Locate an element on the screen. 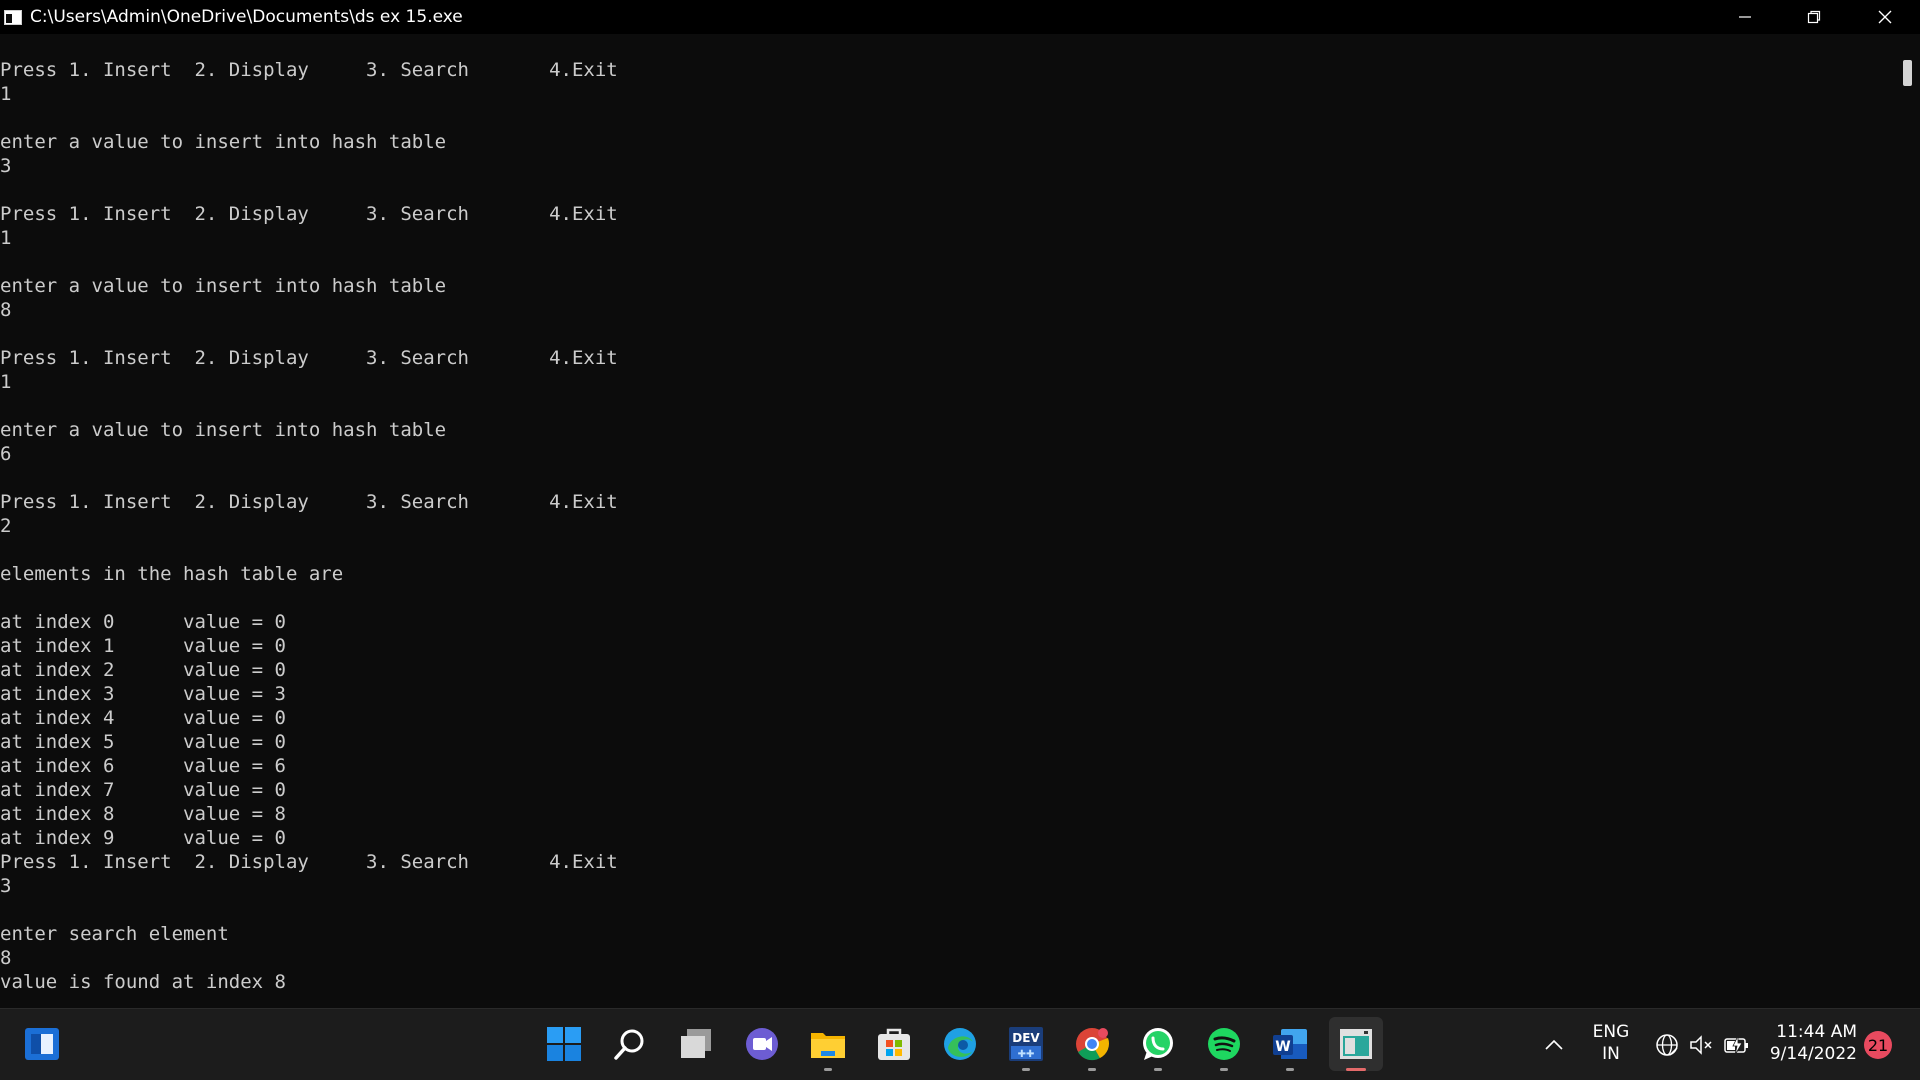 The height and width of the screenshot is (1080, 1920). edge-button is located at coordinates (960, 1044).